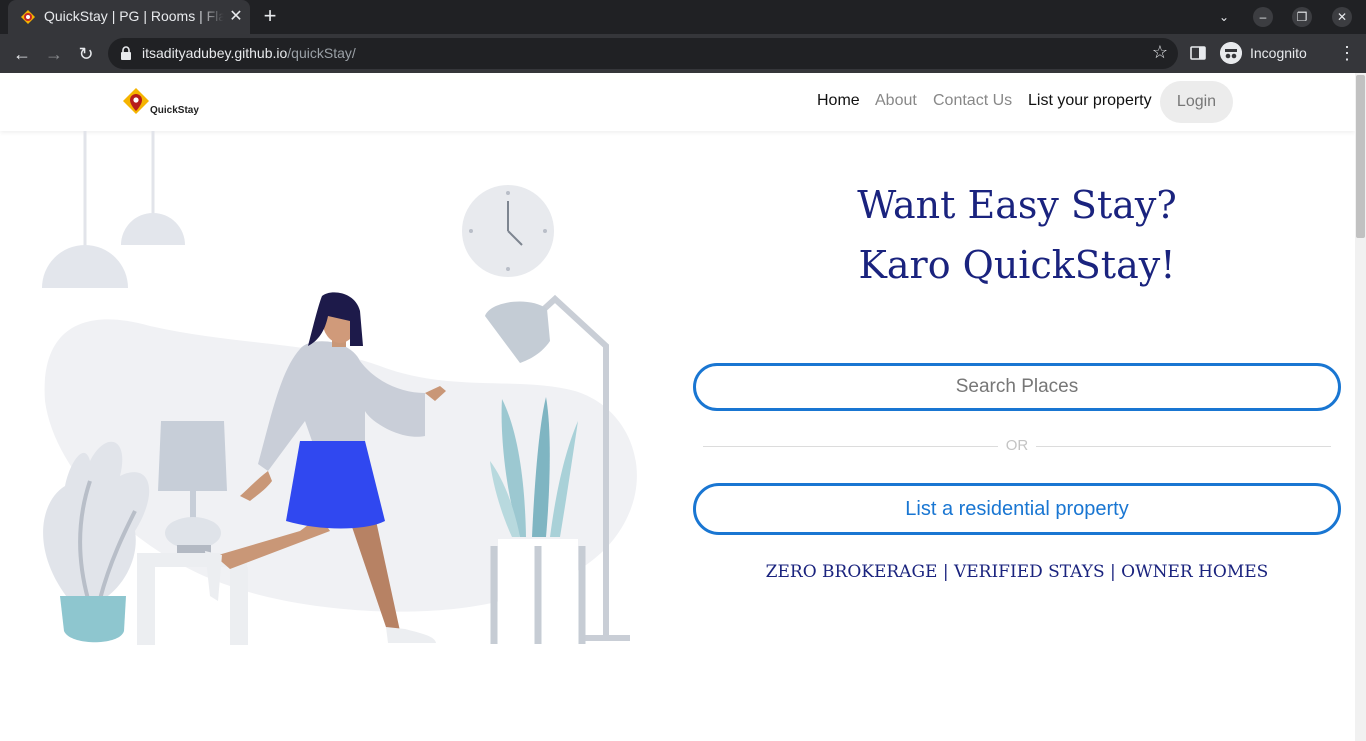  What do you see at coordinates (236, 17) in the screenshot?
I see `close-icon: ✕` at bounding box center [236, 17].